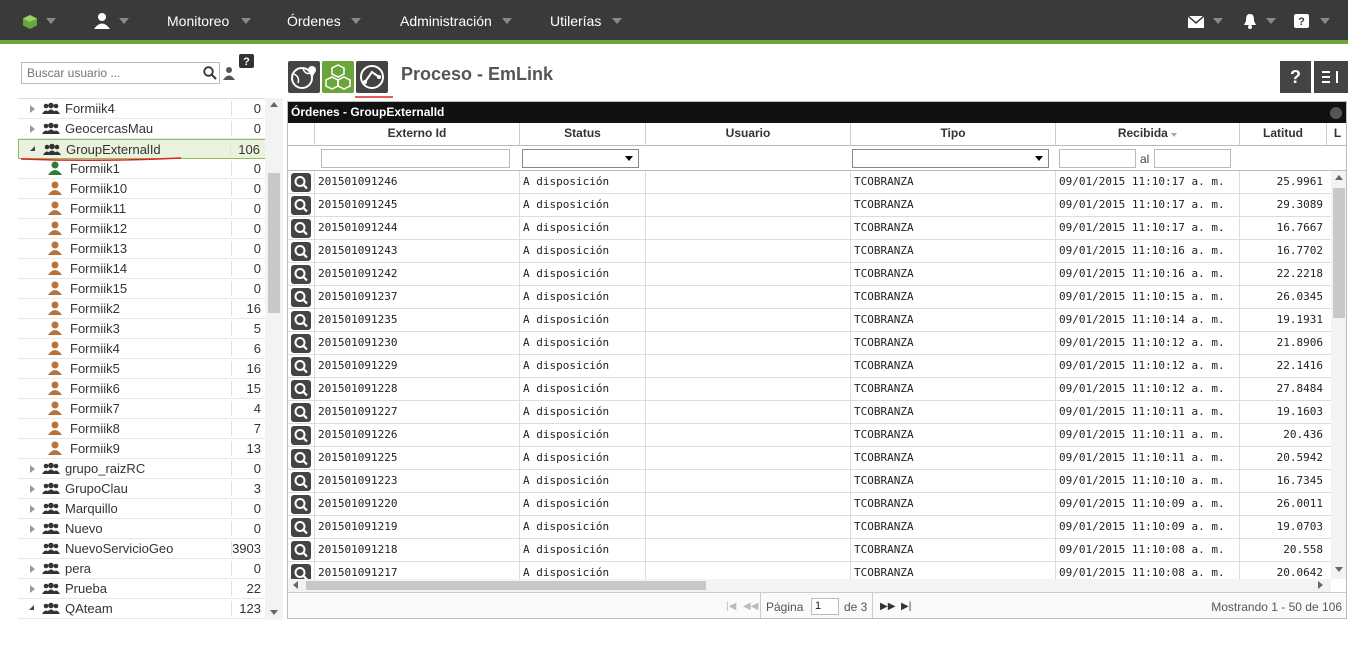 Image resolution: width=1348 pixels, height=645 pixels. Describe the element at coordinates (150, 569) in the screenshot. I see `tree-group-item: pera 0` at that location.